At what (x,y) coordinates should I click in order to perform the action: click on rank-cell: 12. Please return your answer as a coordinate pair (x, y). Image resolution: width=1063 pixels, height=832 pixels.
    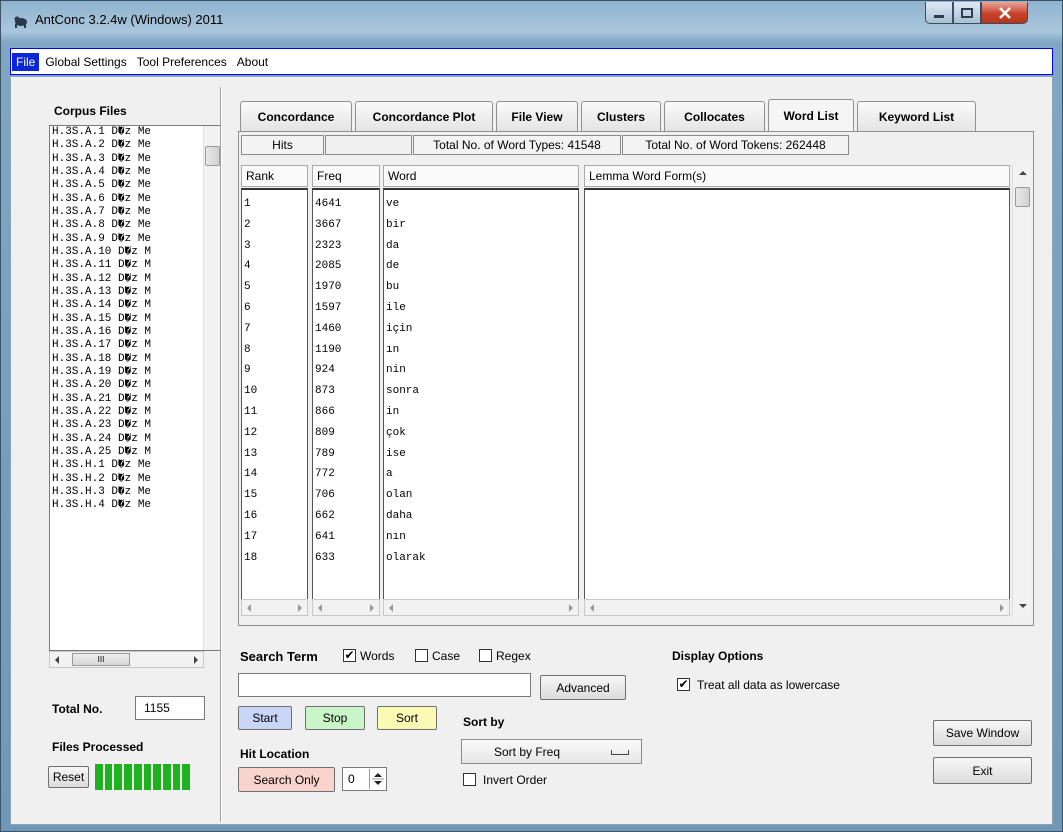
    Looking at the image, I should click on (274, 433).